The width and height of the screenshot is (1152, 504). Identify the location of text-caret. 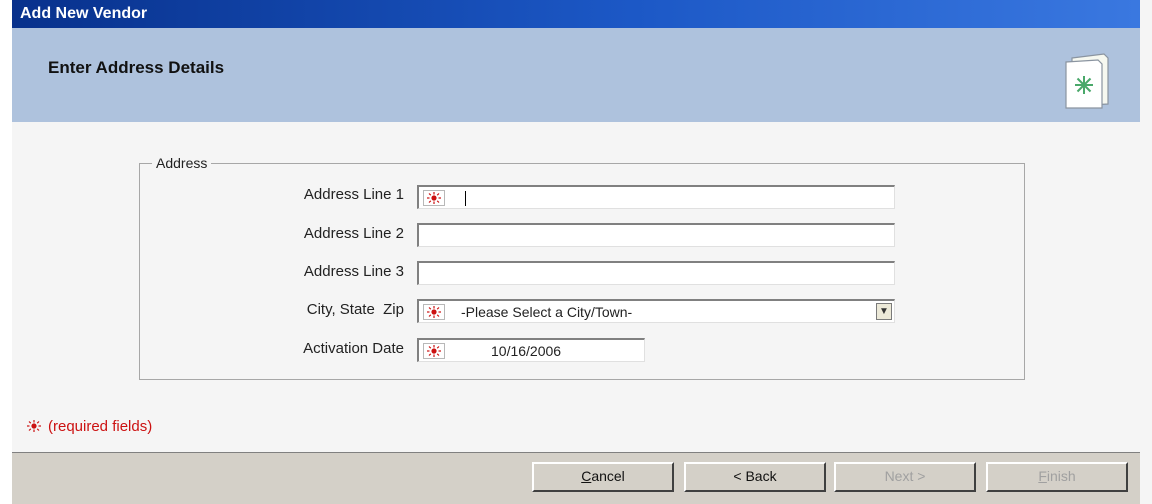
(465, 198).